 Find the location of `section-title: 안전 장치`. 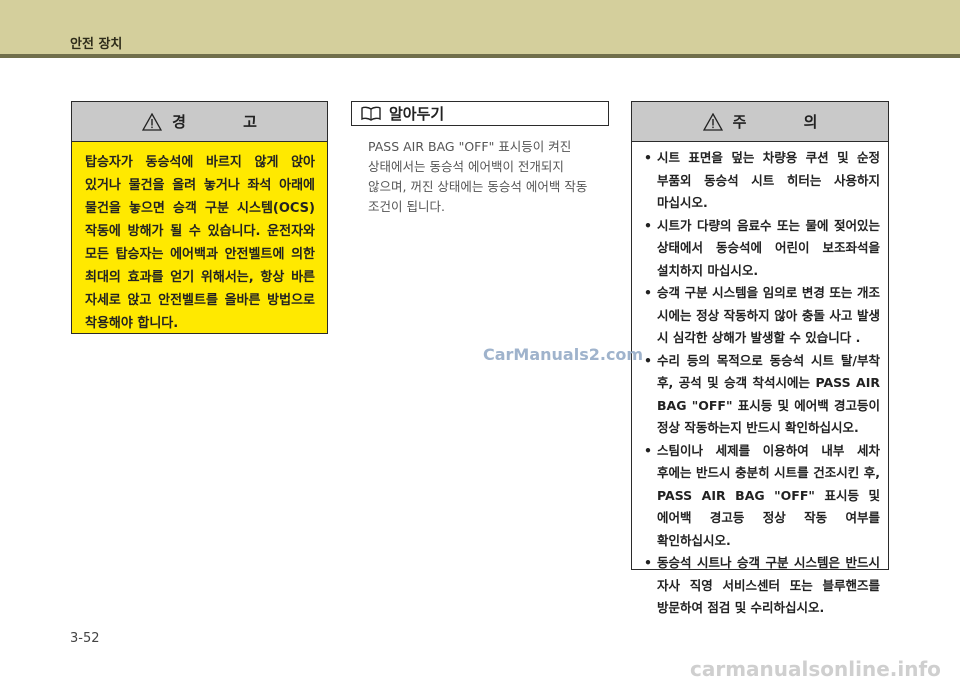

section-title: 안전 장치 is located at coordinates (96, 44).